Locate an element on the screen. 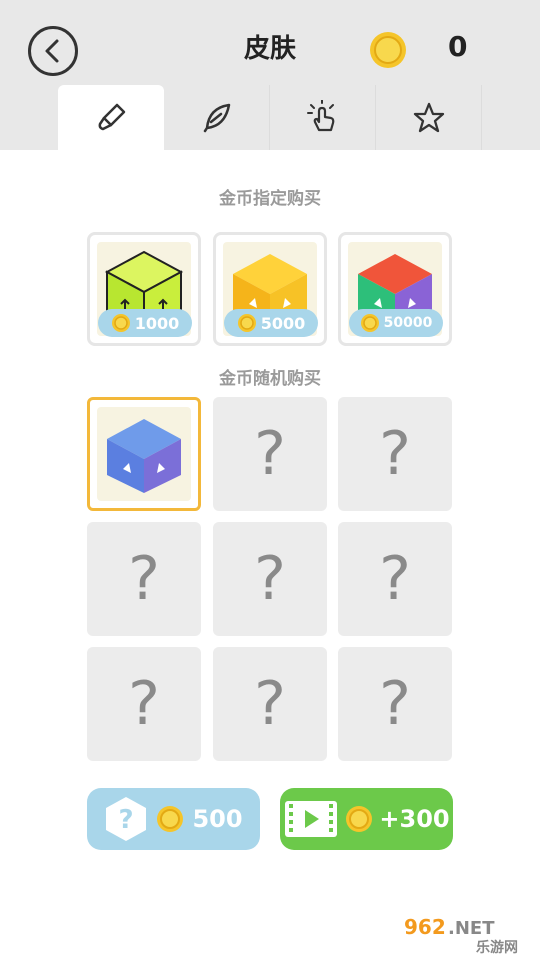 This screenshot has height=960, width=540. watch-video-button: +300 is located at coordinates (366, 819).